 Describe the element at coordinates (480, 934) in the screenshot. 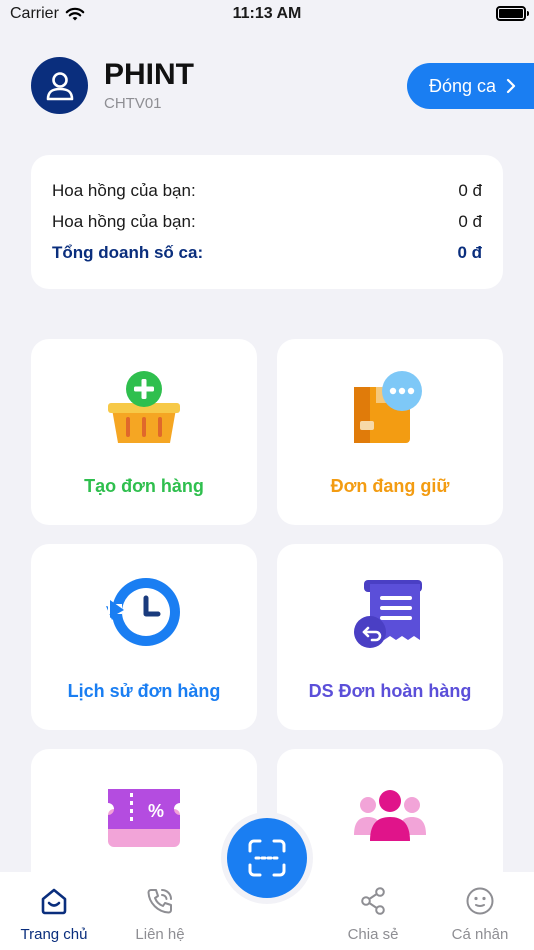

I see `tab-label: Cá nhân` at that location.